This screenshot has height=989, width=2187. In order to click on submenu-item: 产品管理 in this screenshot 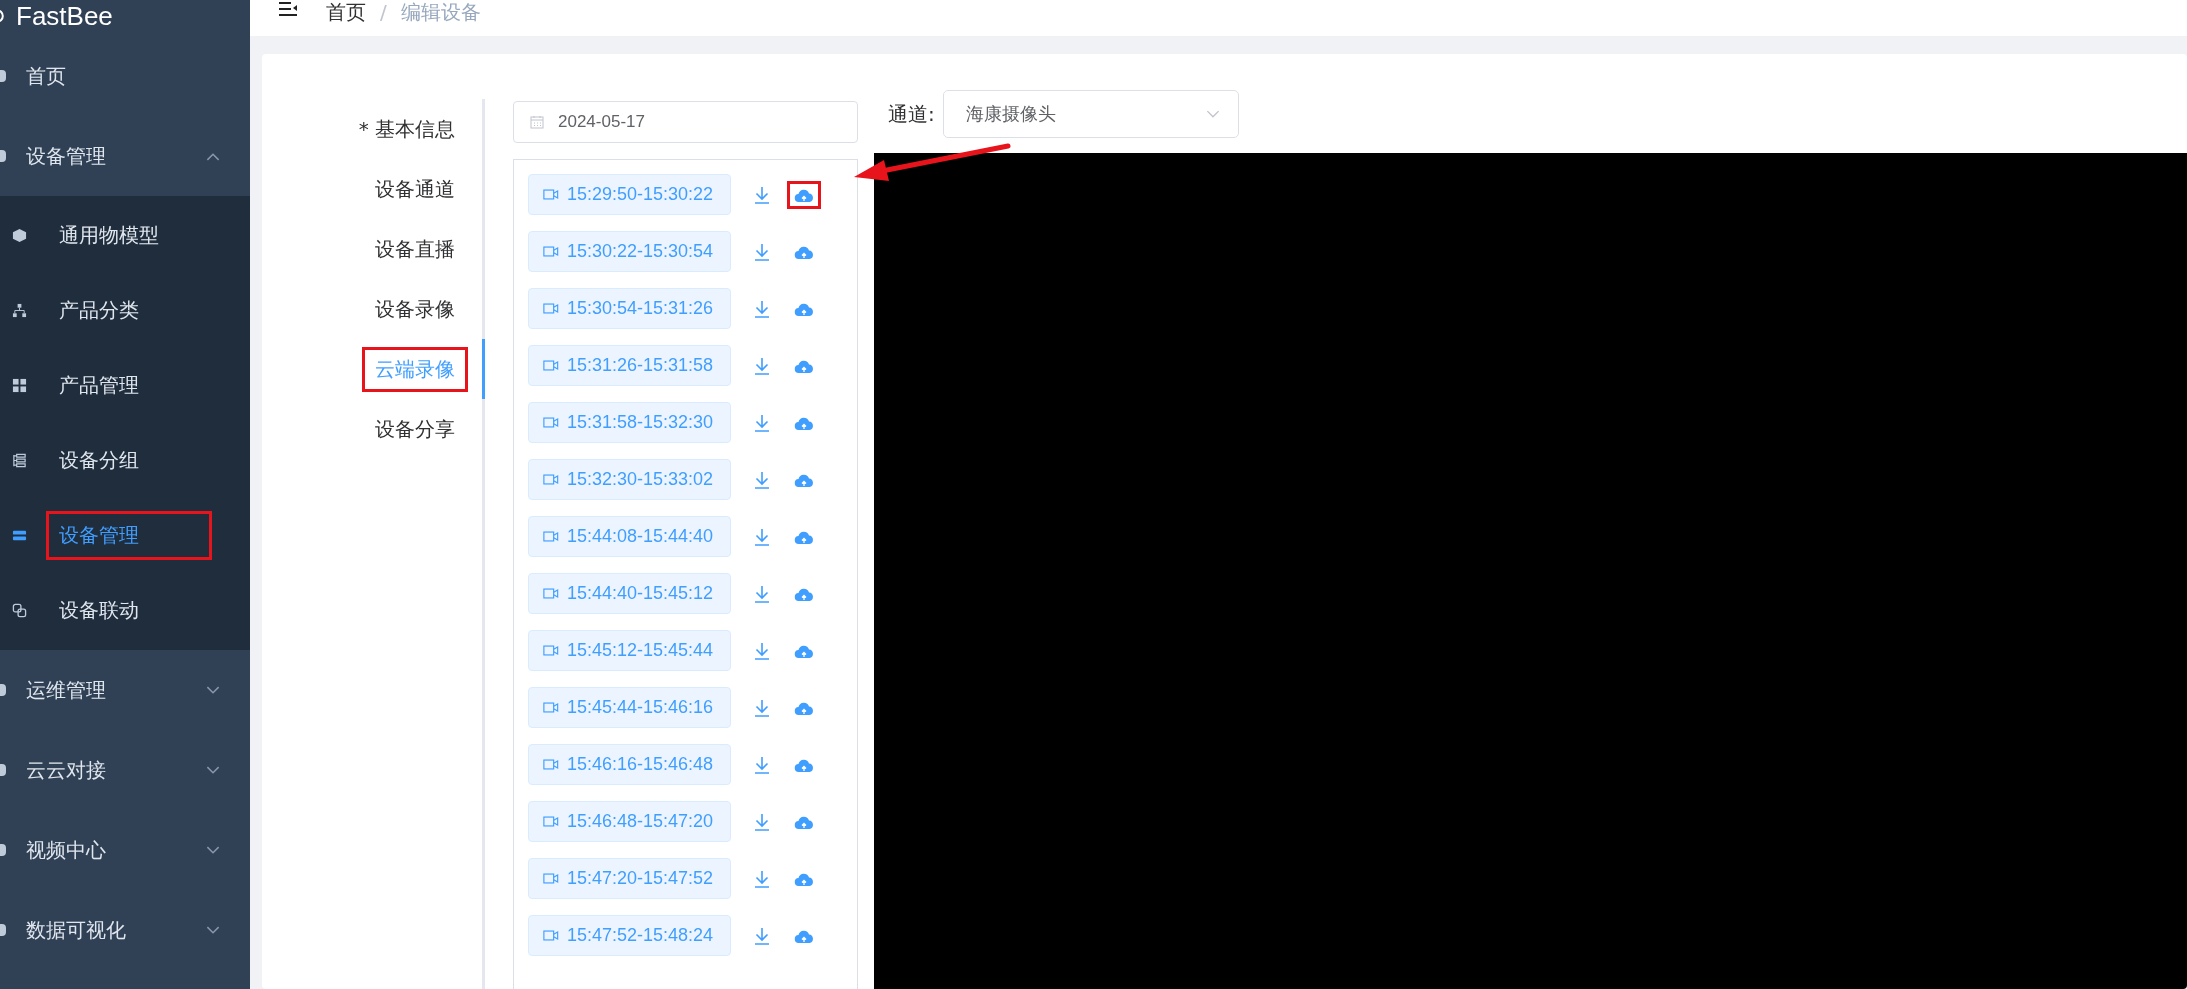, I will do `click(125, 385)`.